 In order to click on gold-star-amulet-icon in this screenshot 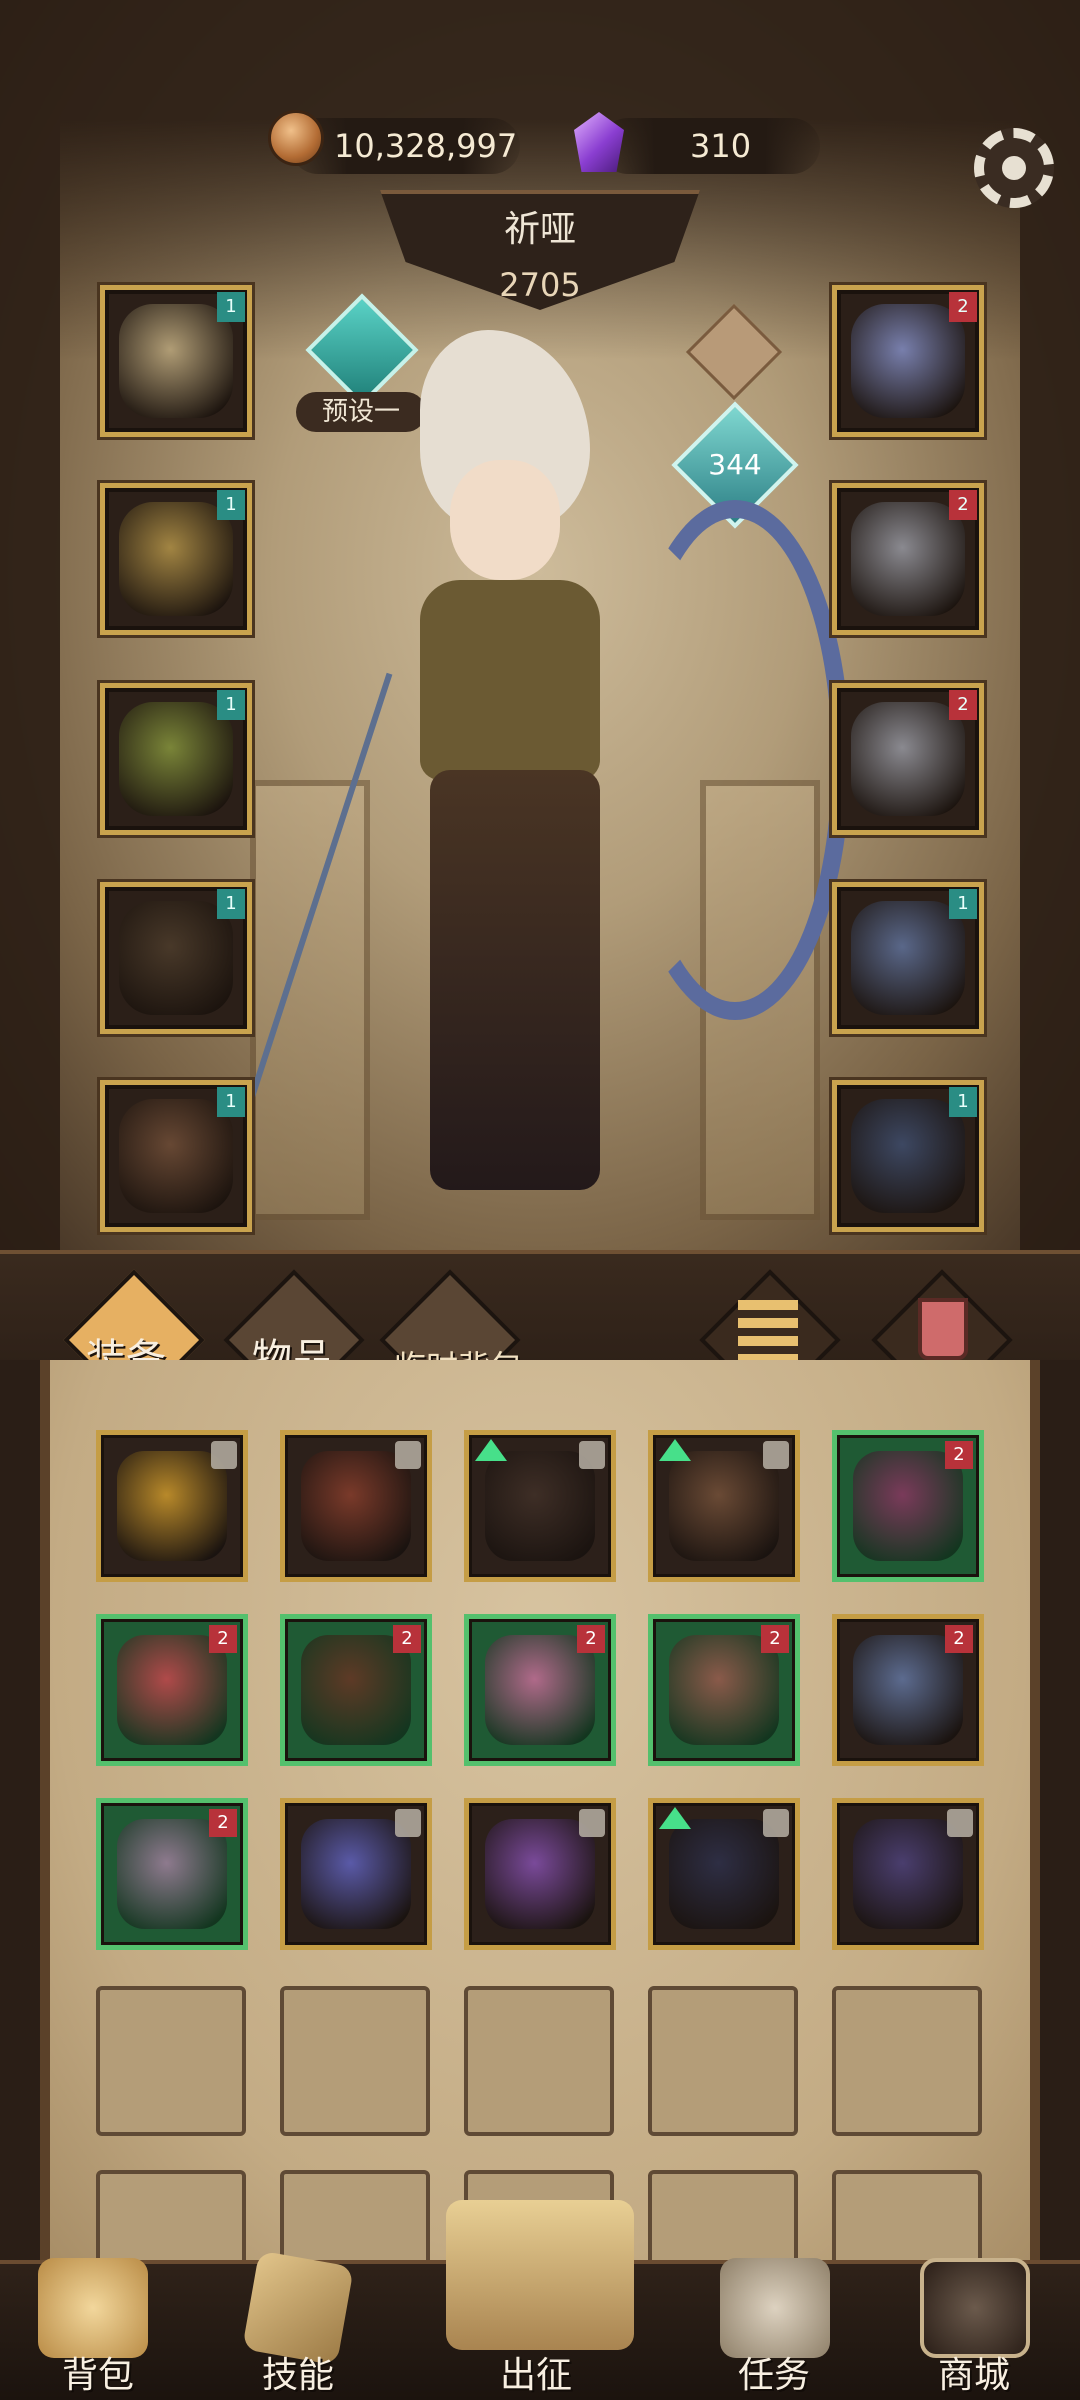, I will do `click(172, 1506)`.